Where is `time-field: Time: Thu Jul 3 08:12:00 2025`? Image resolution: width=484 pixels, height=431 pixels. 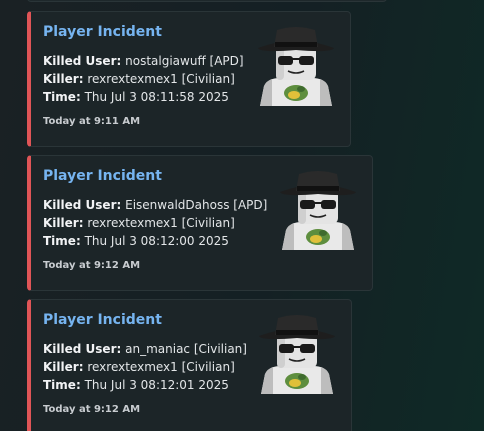 time-field: Time: Thu Jul 3 08:12:00 2025 is located at coordinates (136, 241).